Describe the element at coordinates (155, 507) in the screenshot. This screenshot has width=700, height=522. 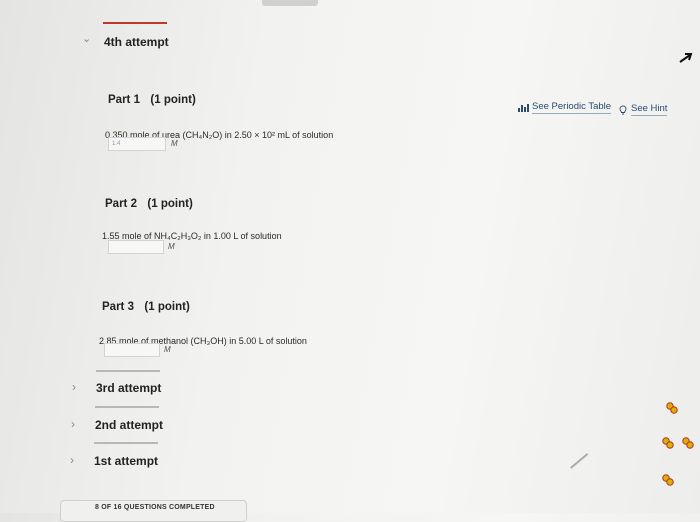
I see `progress-text: 8 OF 16 QUESTIONS COMPLETED` at that location.